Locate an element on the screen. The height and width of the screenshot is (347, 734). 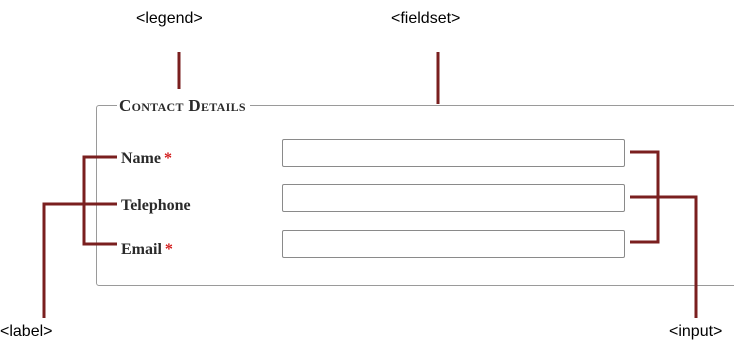
input-leader is located at coordinates (678, 256).